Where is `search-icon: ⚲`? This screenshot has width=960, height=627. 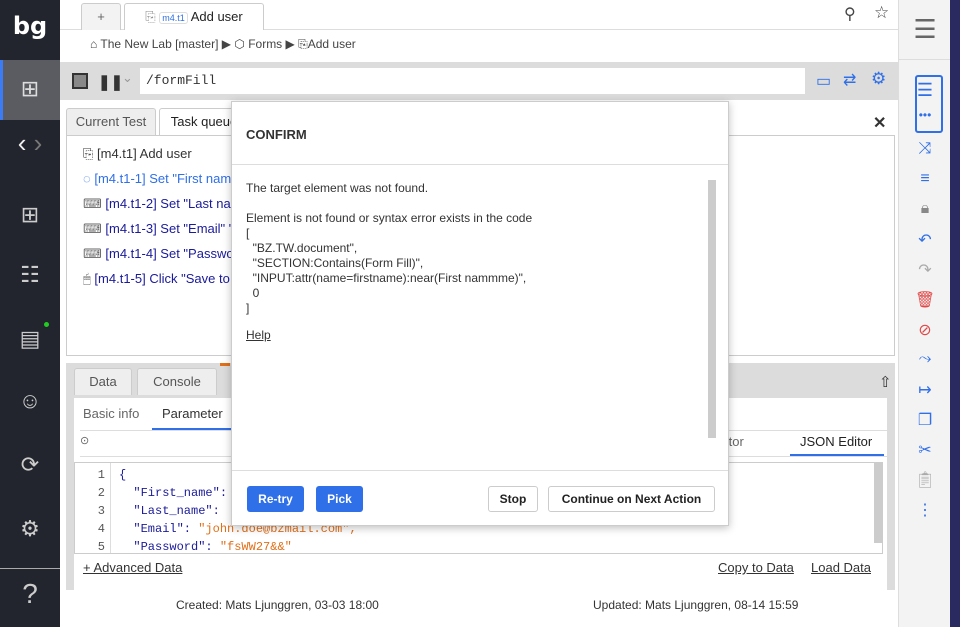 search-icon: ⚲ is located at coordinates (850, 14).